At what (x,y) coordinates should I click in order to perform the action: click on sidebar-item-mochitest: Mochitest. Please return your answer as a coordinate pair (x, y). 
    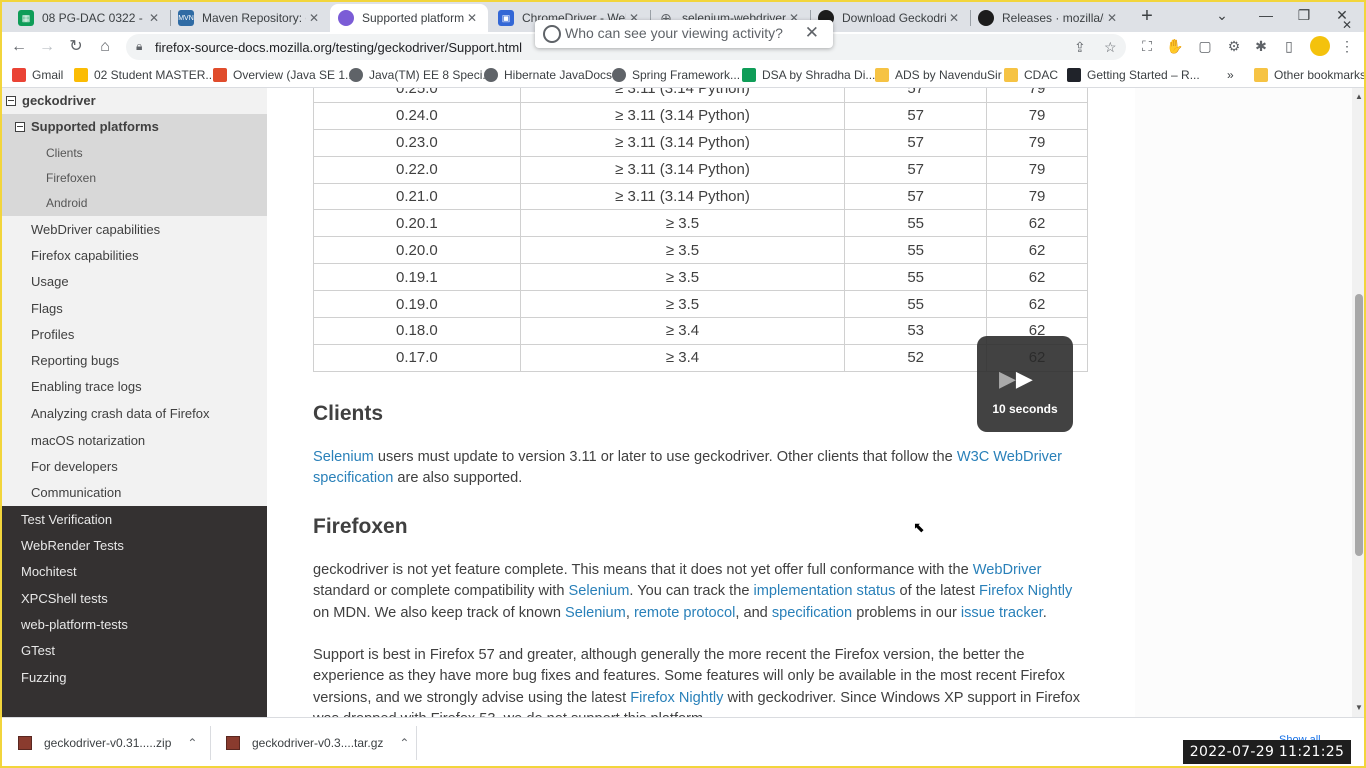
    Looking at the image, I should click on (49, 571).